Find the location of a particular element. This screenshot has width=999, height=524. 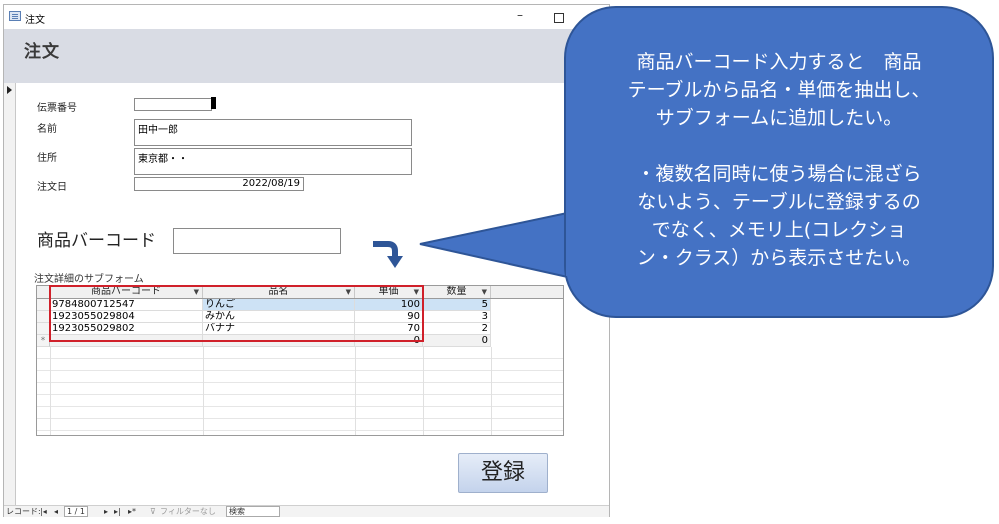

callout-spacer is located at coordinates (779, 146).